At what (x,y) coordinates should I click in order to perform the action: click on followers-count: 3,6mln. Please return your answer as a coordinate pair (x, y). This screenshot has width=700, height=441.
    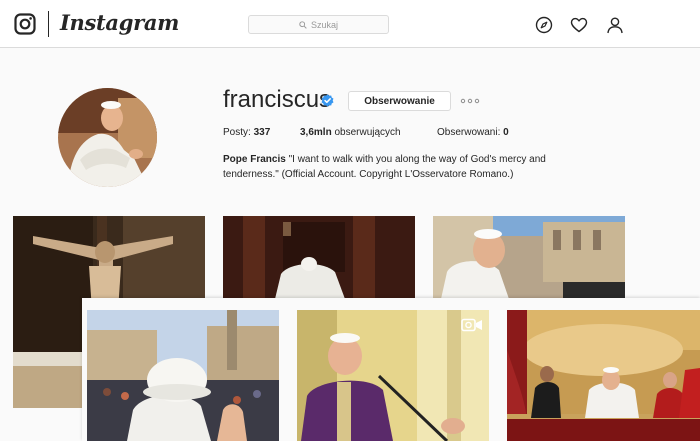
    Looking at the image, I should click on (316, 132).